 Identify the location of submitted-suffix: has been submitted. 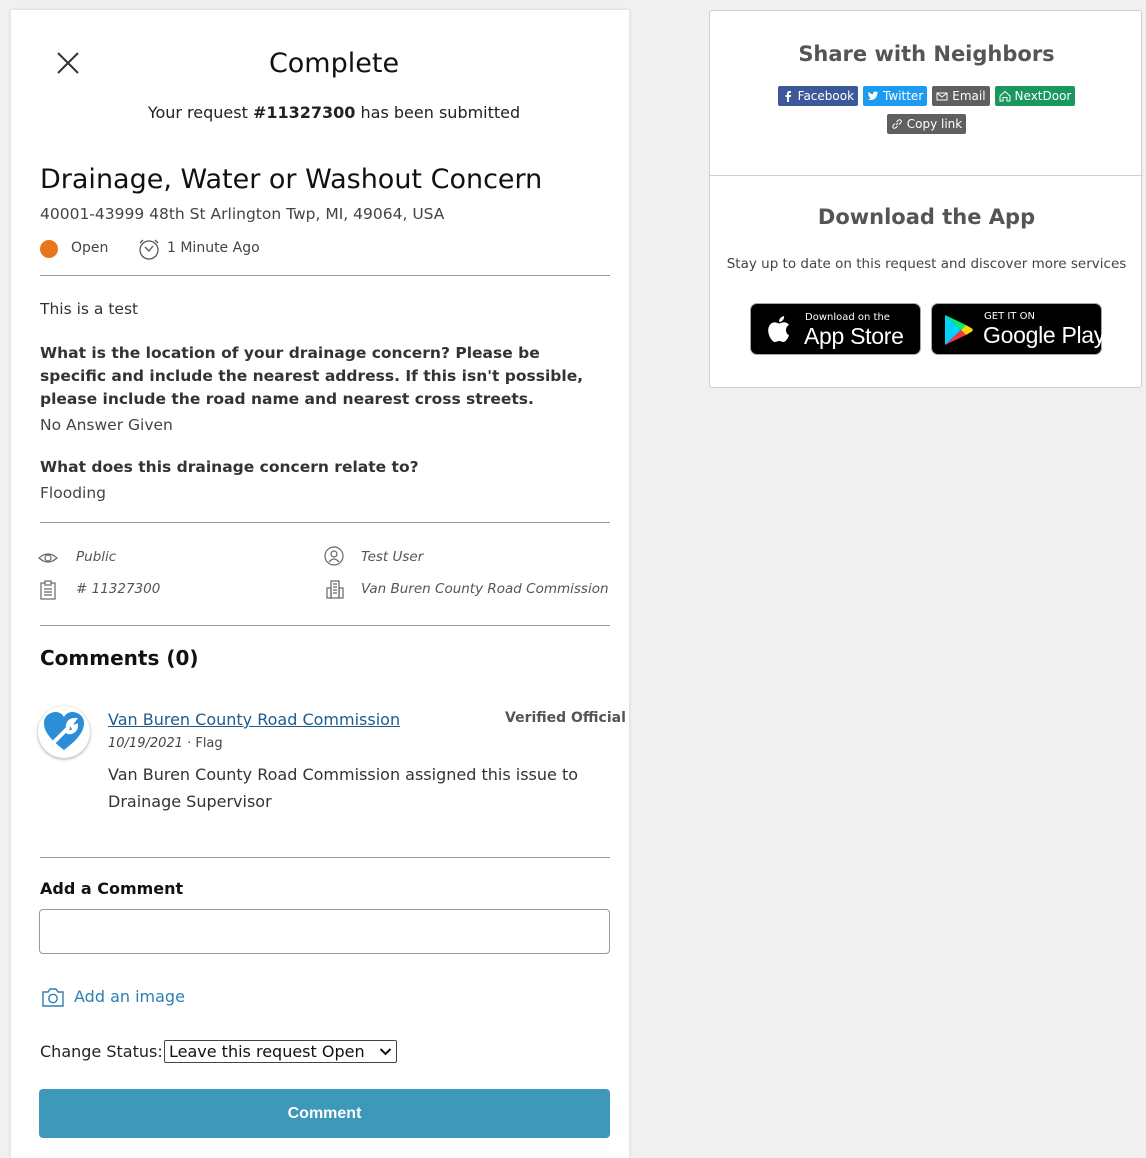
(438, 112).